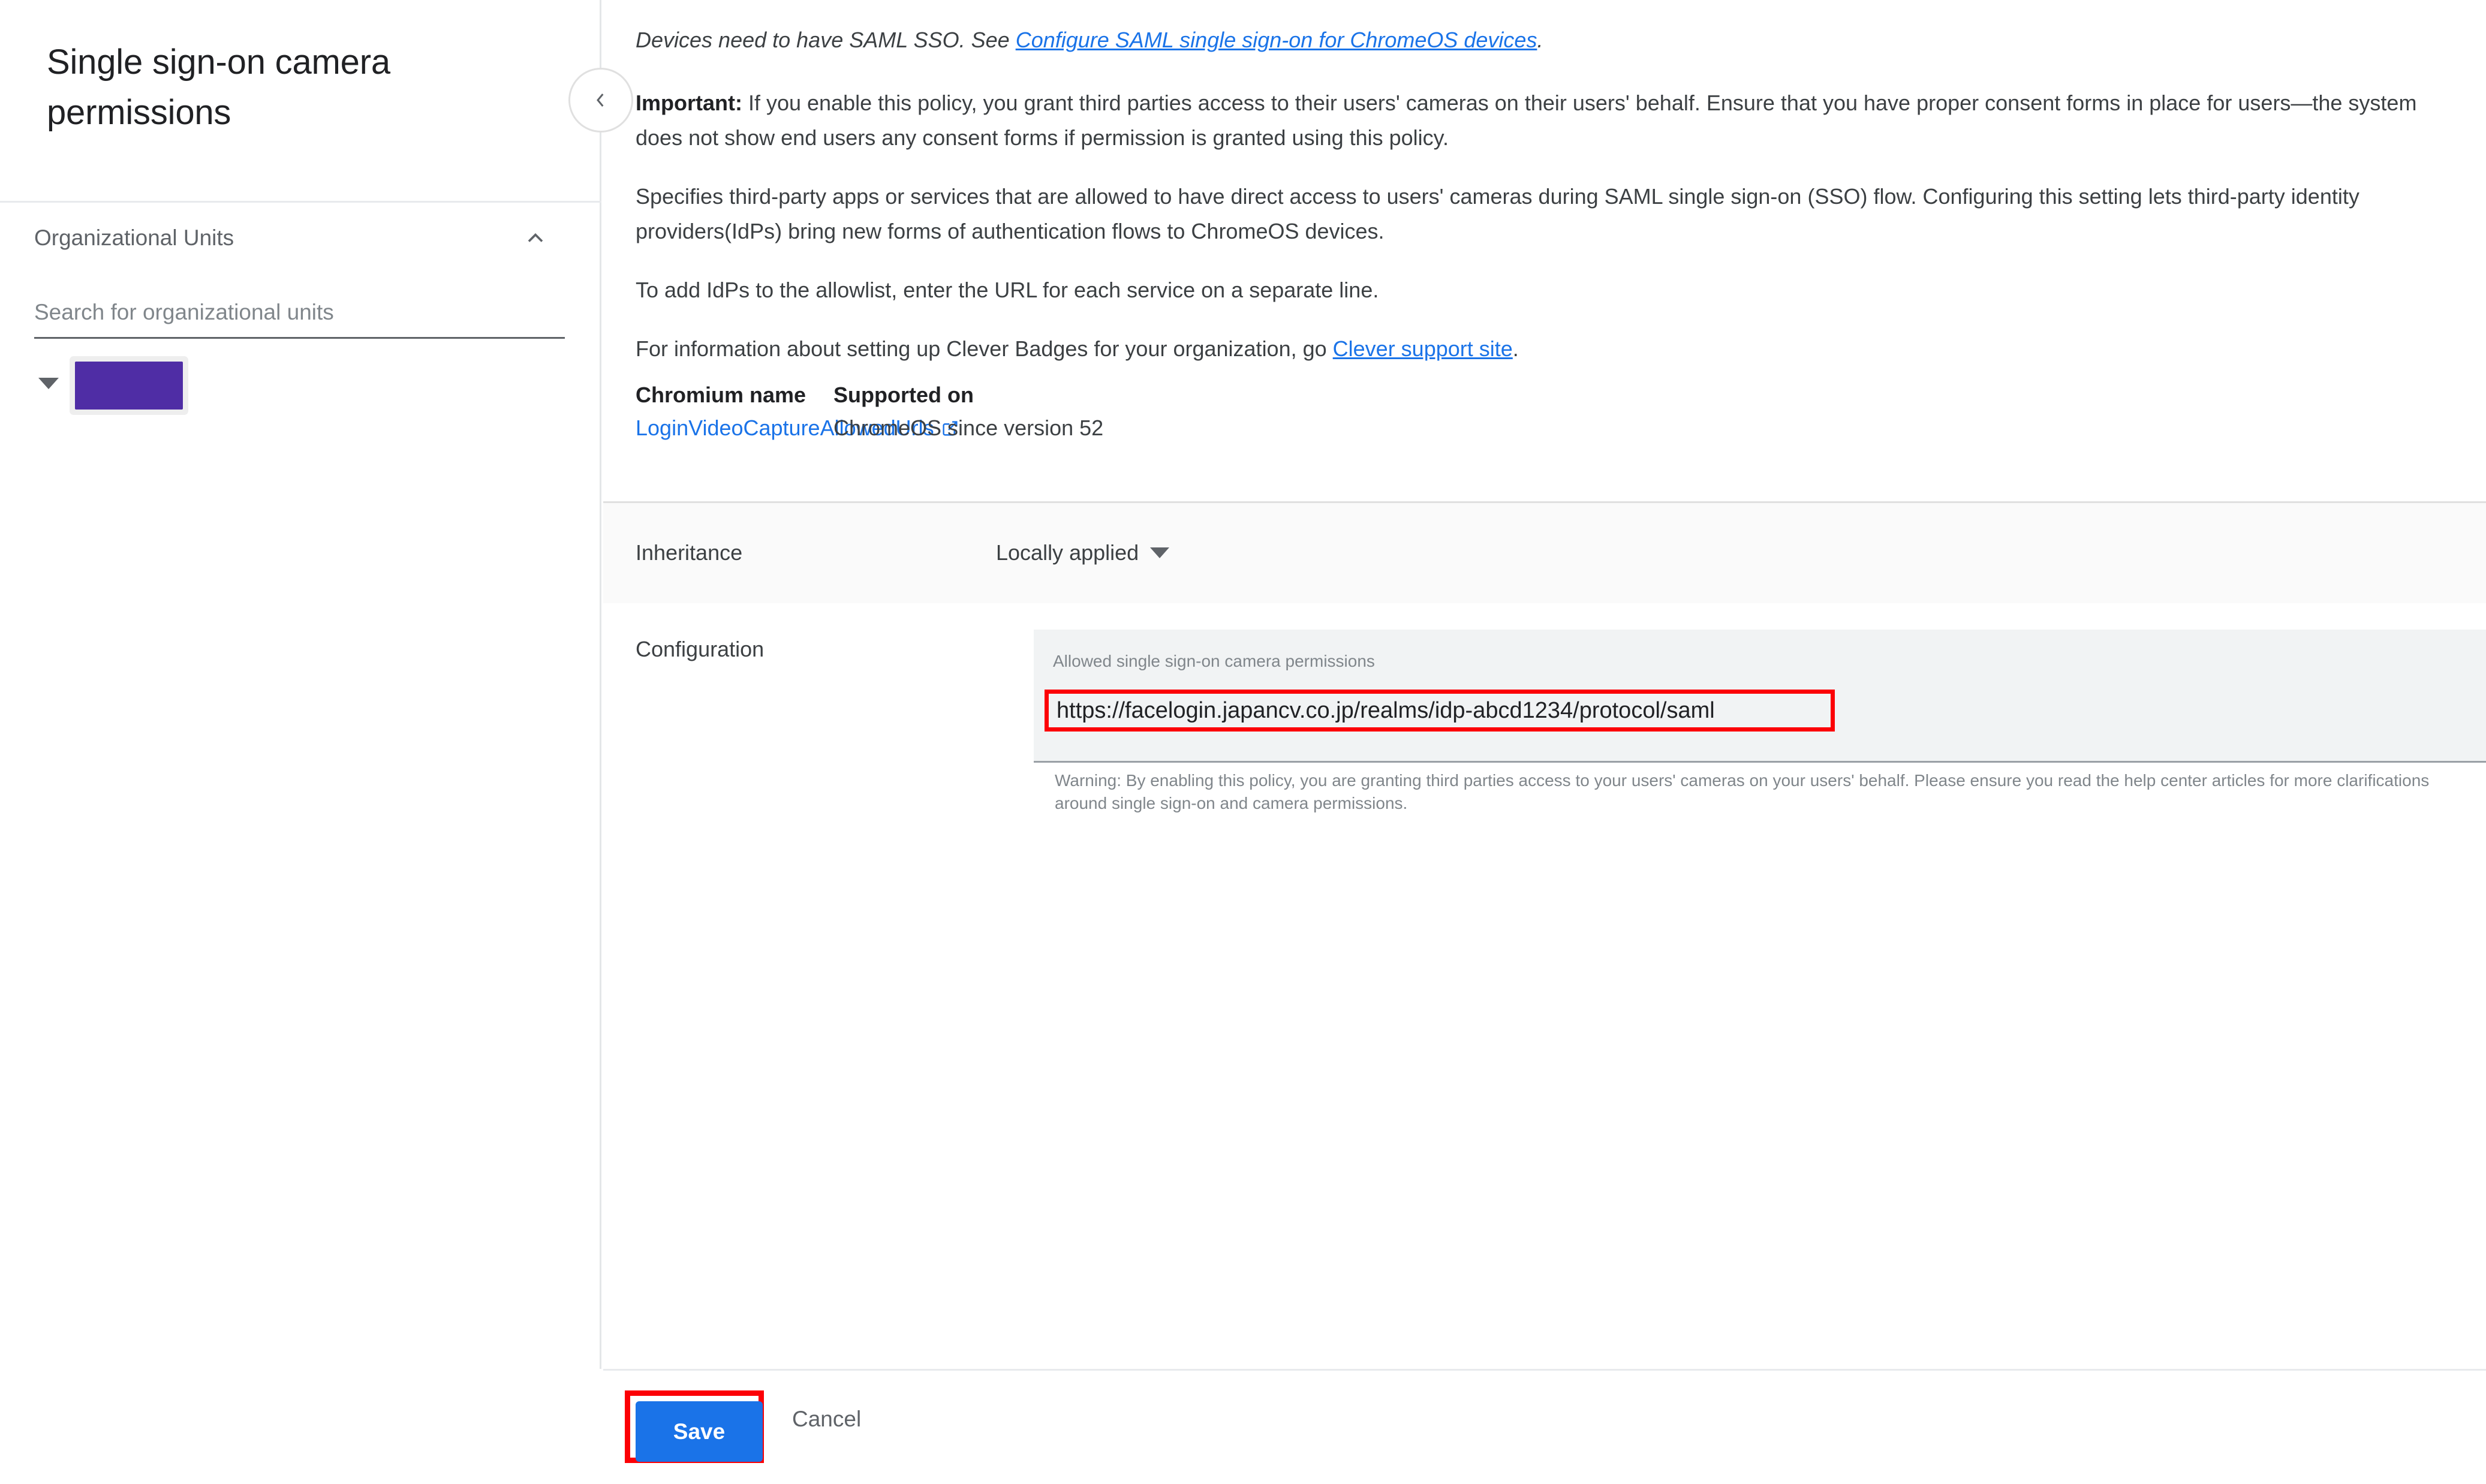 The width and height of the screenshot is (2486, 1484). What do you see at coordinates (300, 202) in the screenshot?
I see `sidebar-divider` at bounding box center [300, 202].